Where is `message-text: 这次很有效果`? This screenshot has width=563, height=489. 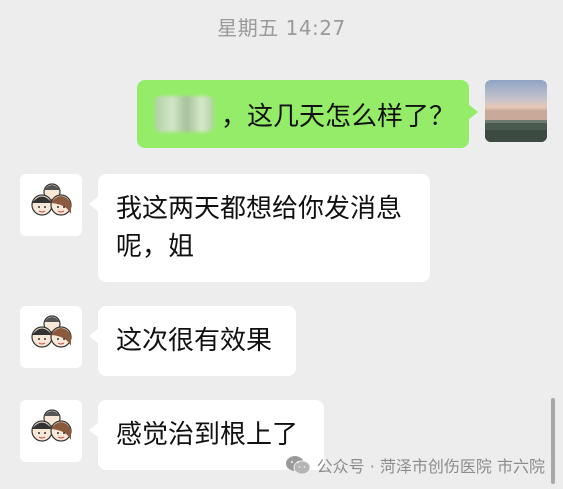
message-text: 这次很有效果 is located at coordinates (194, 341).